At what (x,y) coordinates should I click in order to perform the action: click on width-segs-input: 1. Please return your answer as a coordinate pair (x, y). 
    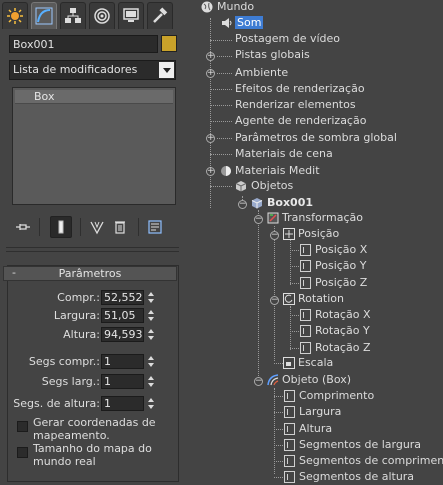
    Looking at the image, I should click on (122, 381).